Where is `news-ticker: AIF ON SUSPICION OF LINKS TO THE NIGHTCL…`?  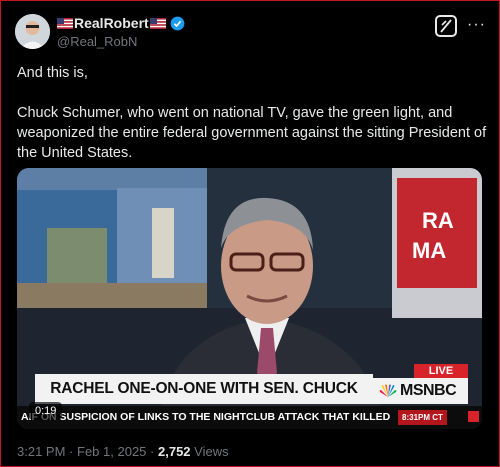 news-ticker: AIF ON SUSPICION OF LINKS TO THE NIGHTCL… is located at coordinates (249, 417).